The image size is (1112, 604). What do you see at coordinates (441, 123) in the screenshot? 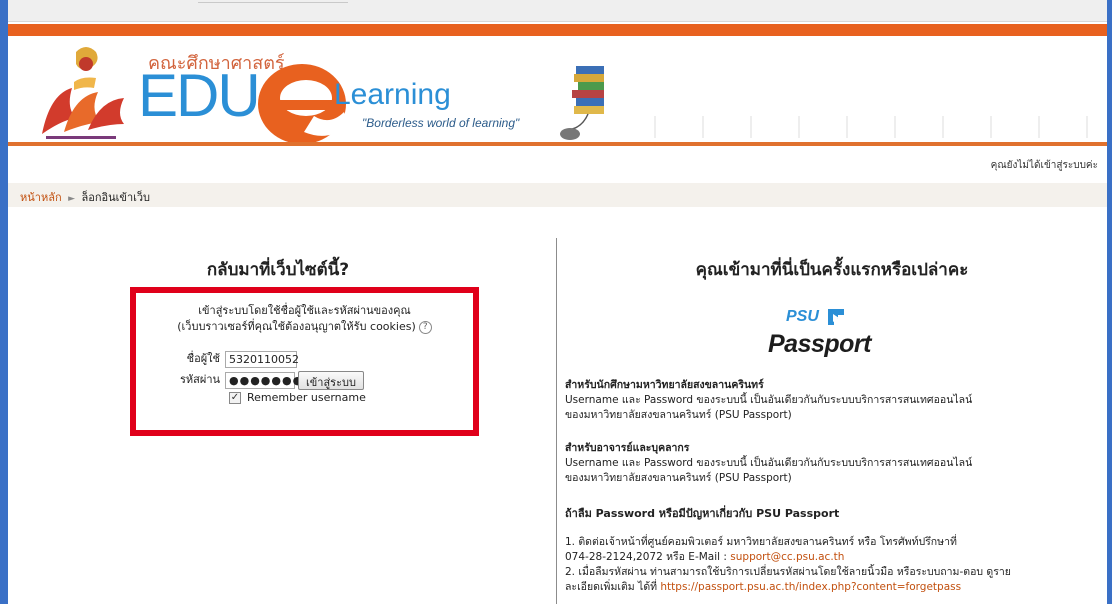
I see `banner-tagline: "Borderless world of learning"` at bounding box center [441, 123].